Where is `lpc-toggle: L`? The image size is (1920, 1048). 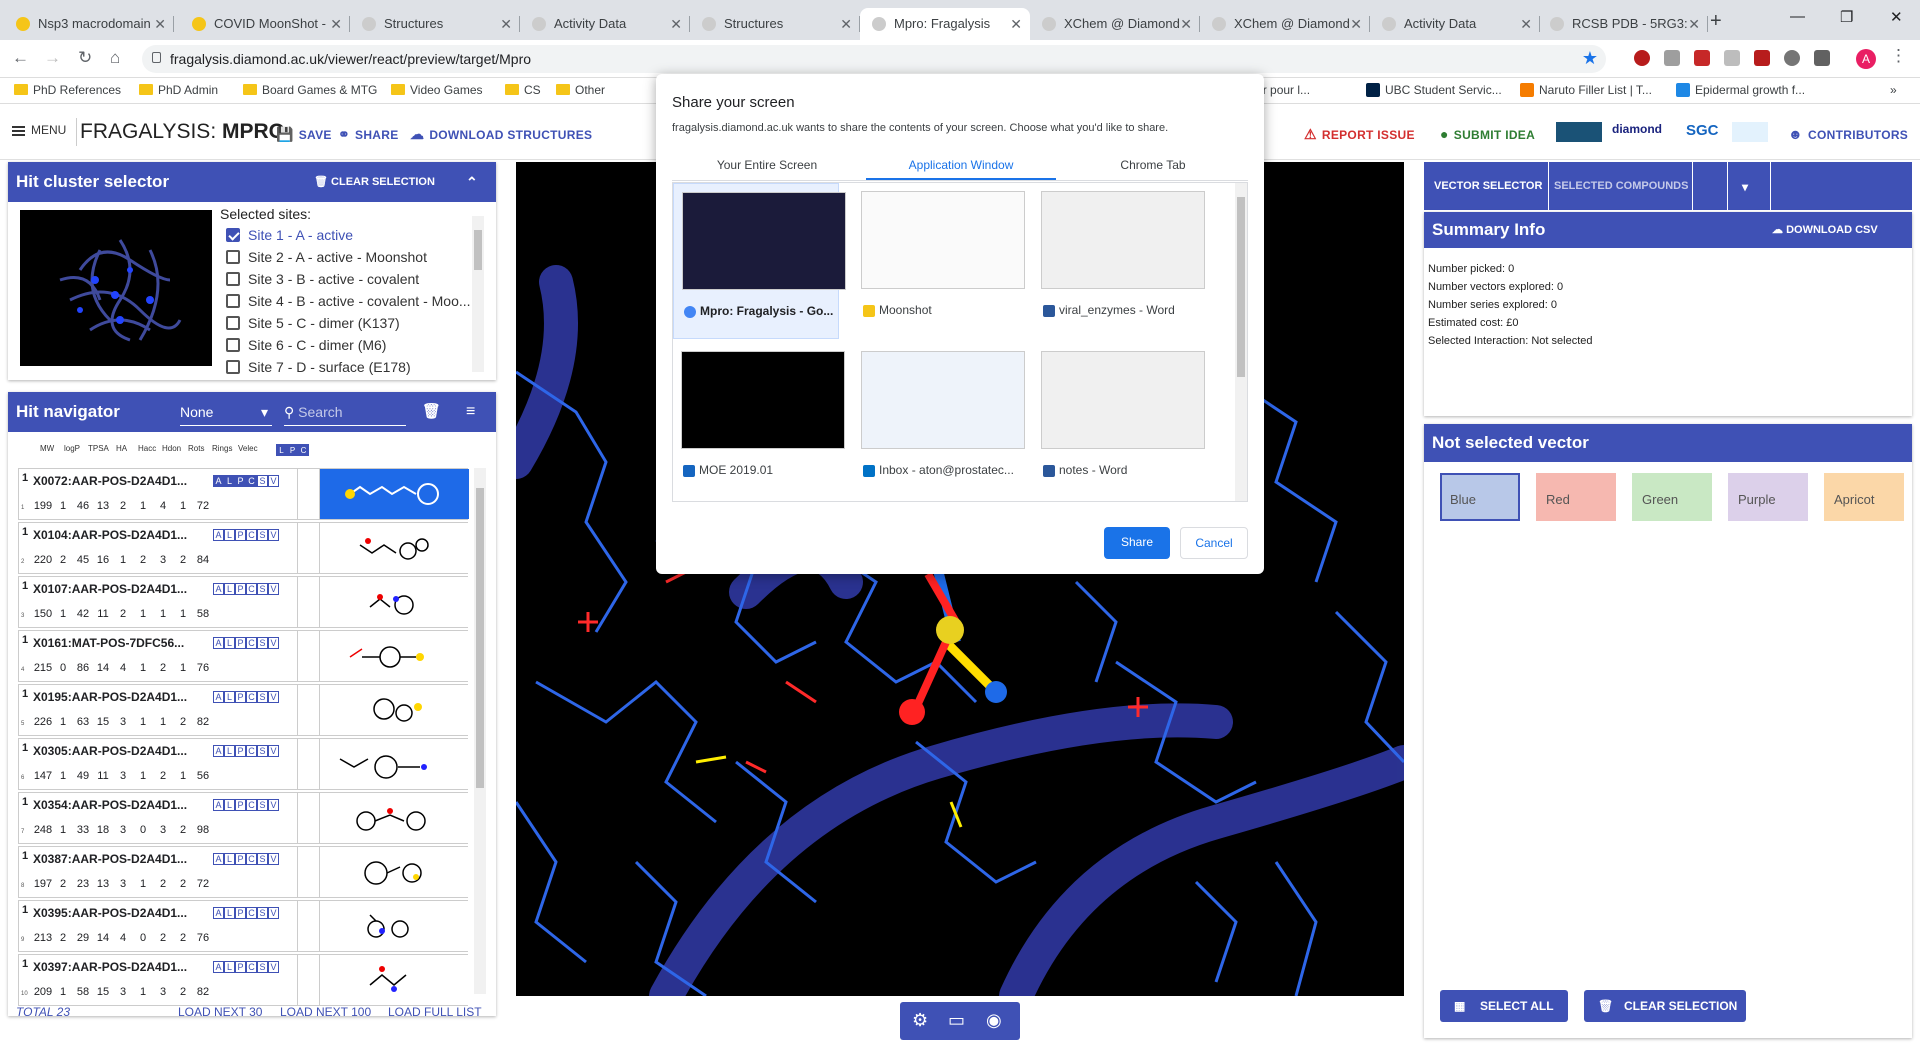
lpc-toggle: L is located at coordinates (281, 450).